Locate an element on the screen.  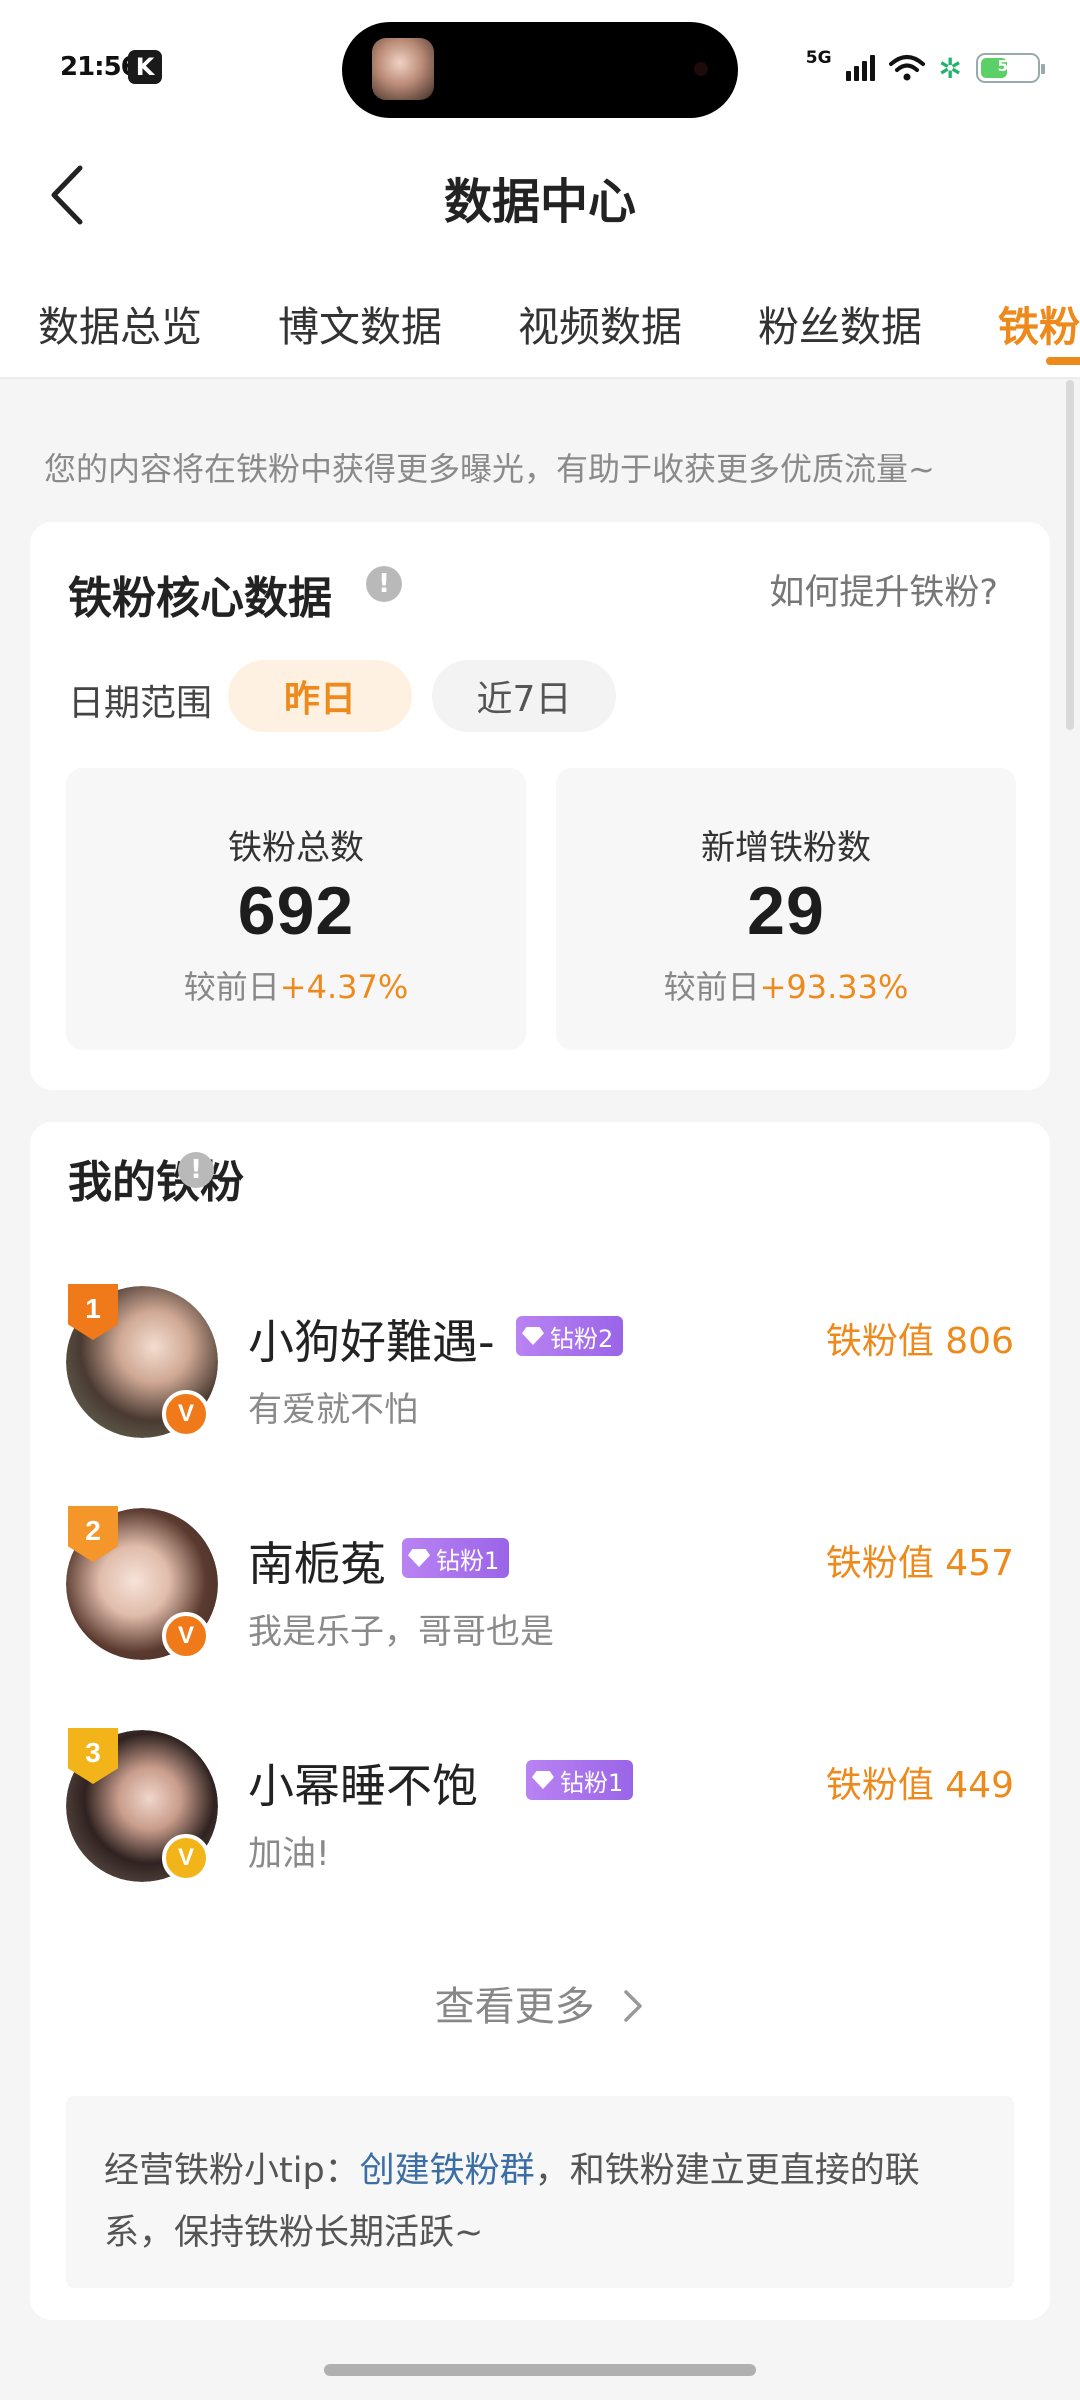
signal-icon is located at coordinates (860, 68).